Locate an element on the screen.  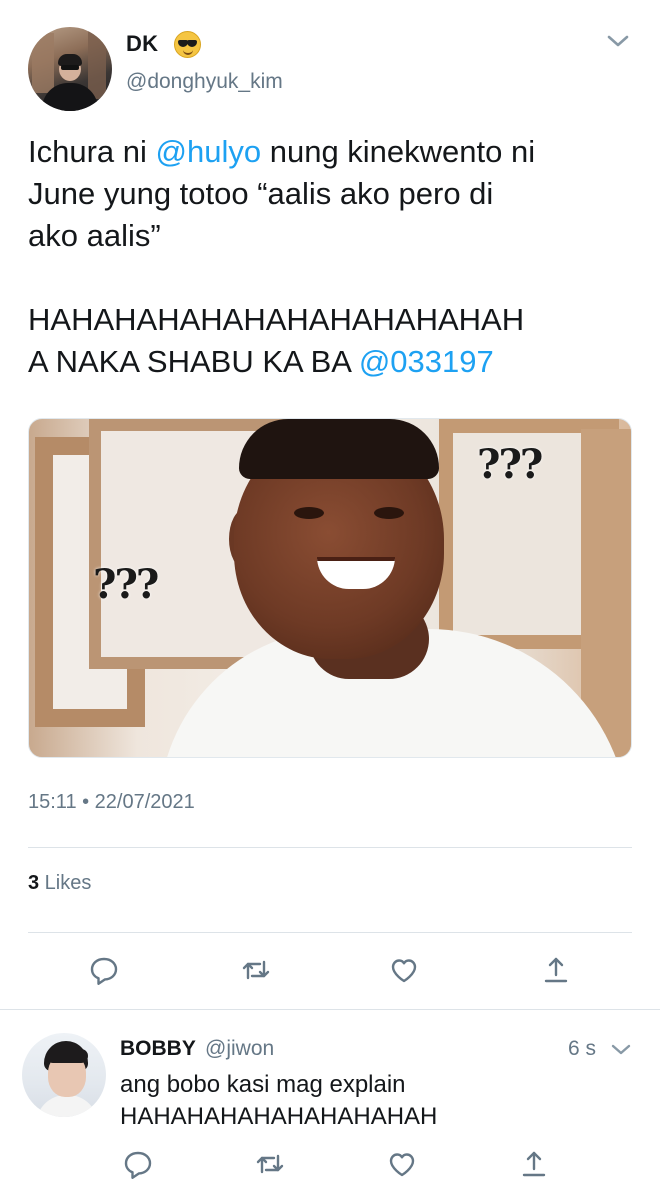
emoji-mouth is located at coordinates (188, 52).